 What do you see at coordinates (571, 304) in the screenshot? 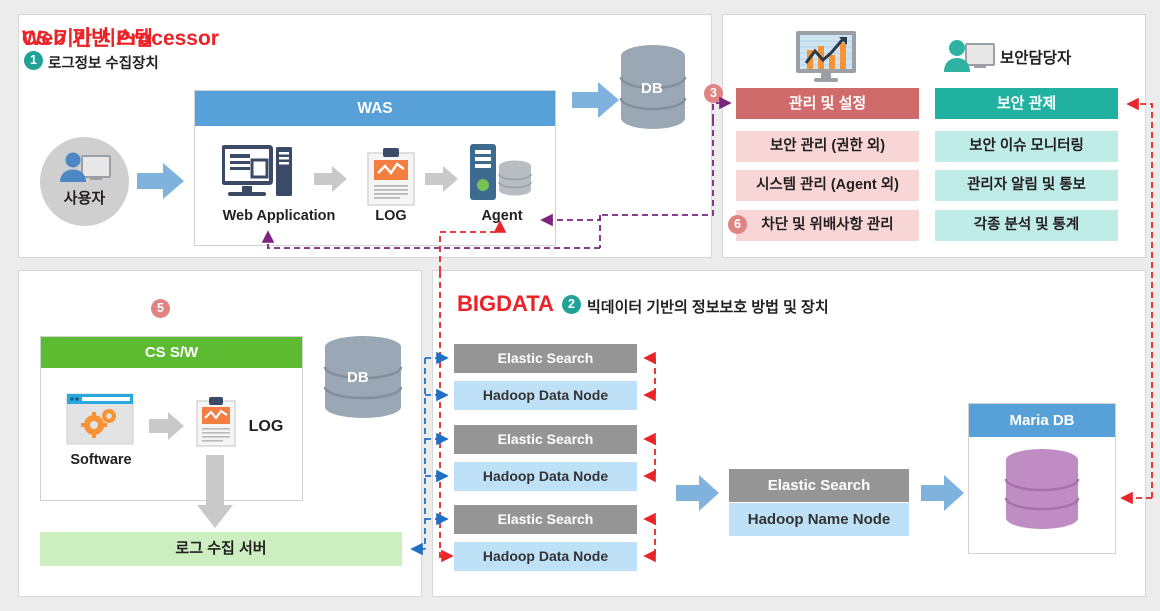
I see `badge-2: 2` at bounding box center [571, 304].